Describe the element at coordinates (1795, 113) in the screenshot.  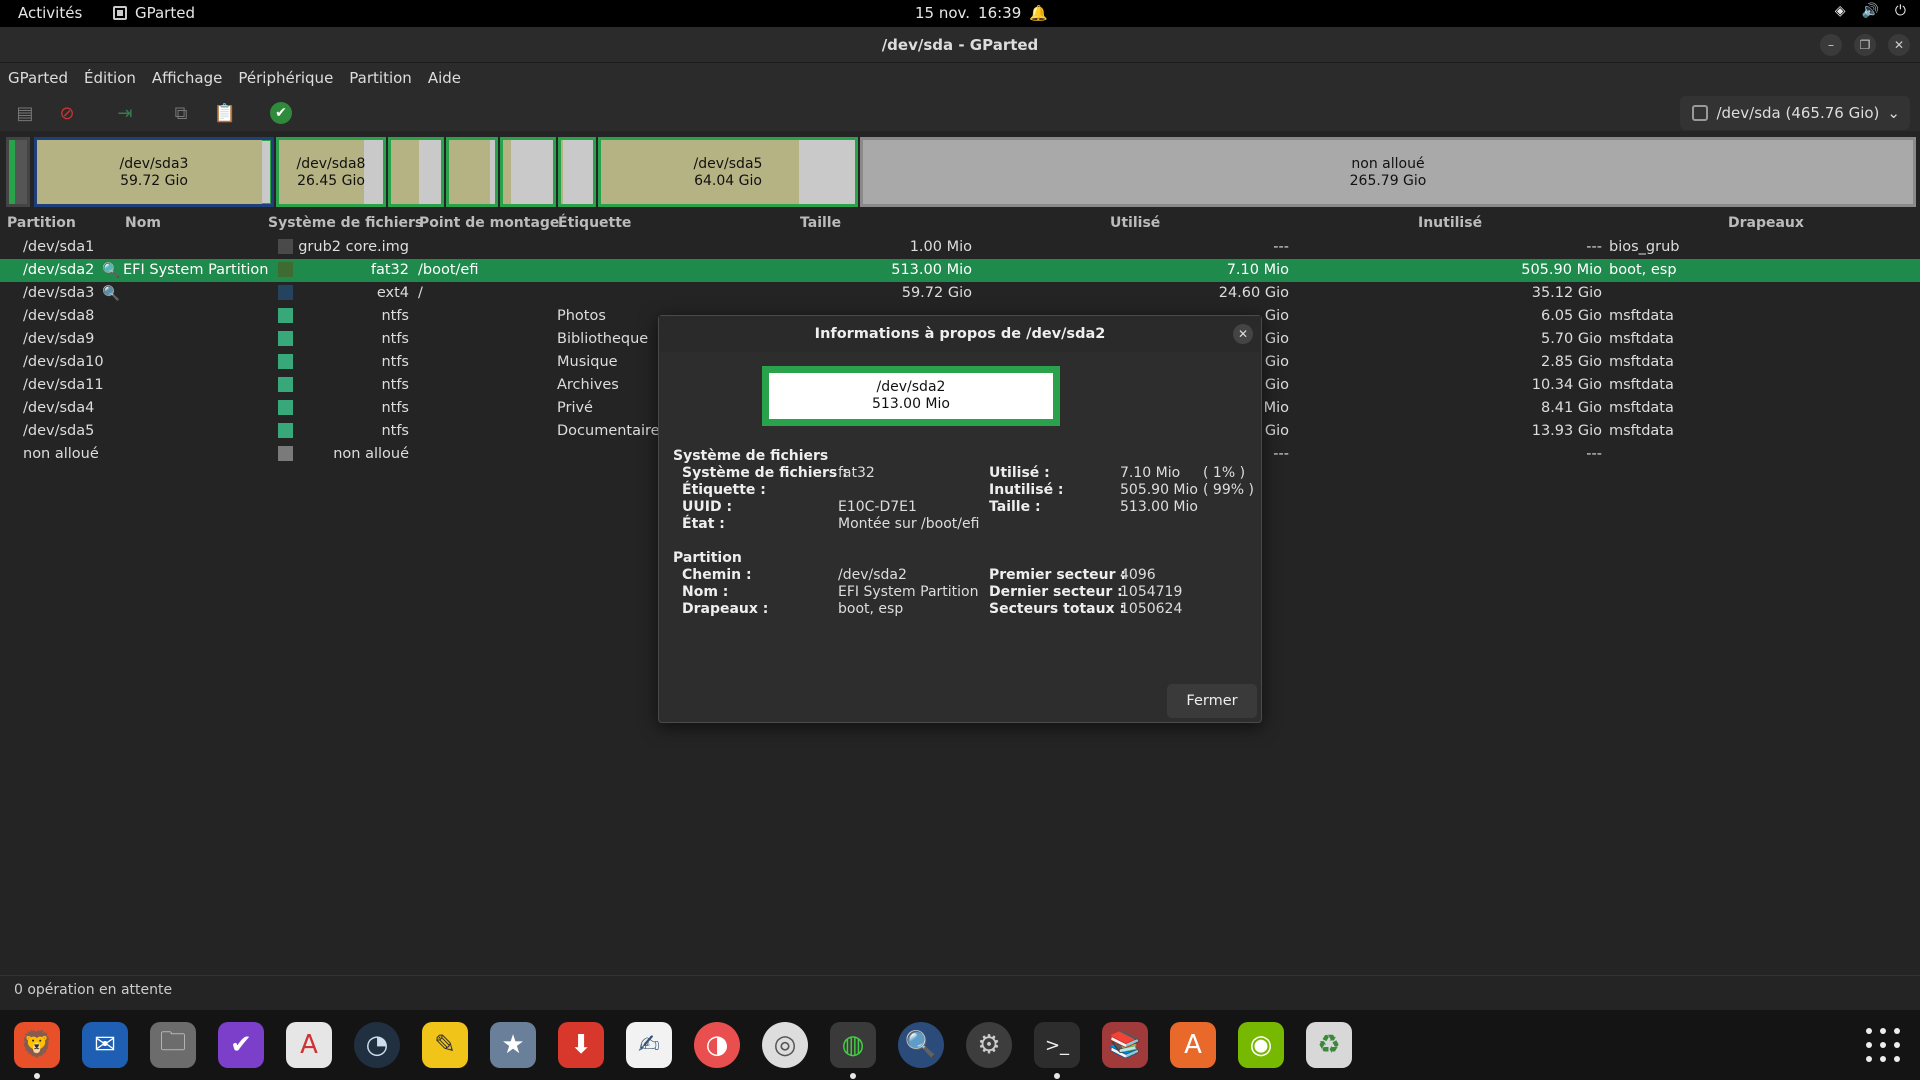
I see `device-selector: /dev/sda (465.76 Gio) ⌄` at that location.